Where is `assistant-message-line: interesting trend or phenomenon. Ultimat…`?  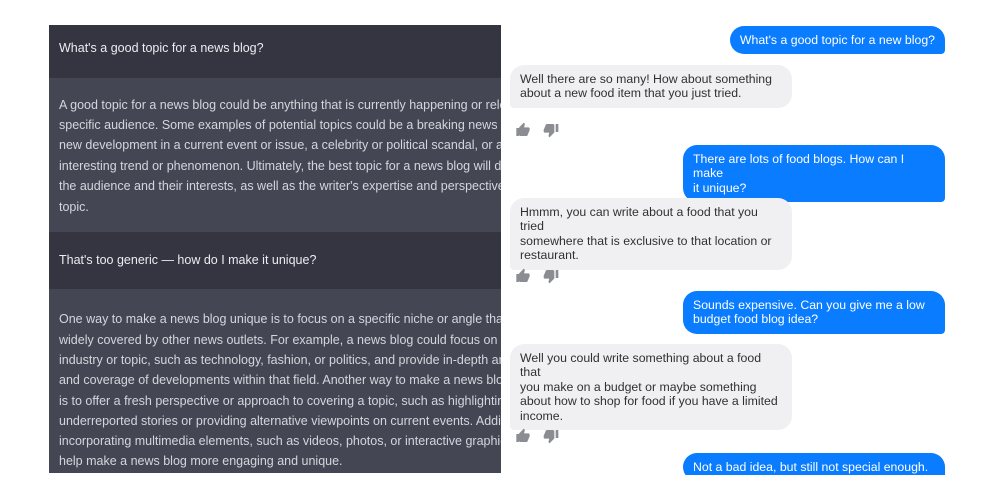
assistant-message-line: interesting trend or phenomenon. Ultimat… is located at coordinates (280, 166).